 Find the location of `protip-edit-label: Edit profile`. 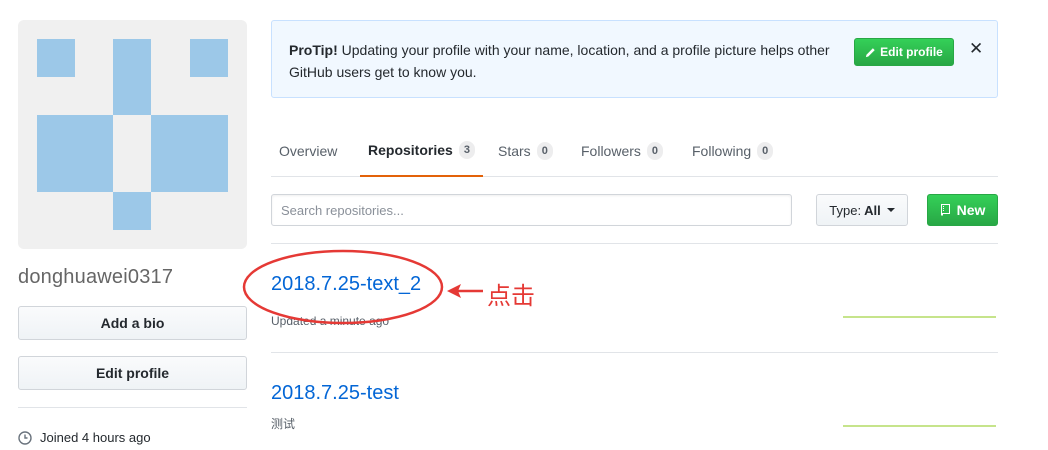

protip-edit-label: Edit profile is located at coordinates (911, 52).